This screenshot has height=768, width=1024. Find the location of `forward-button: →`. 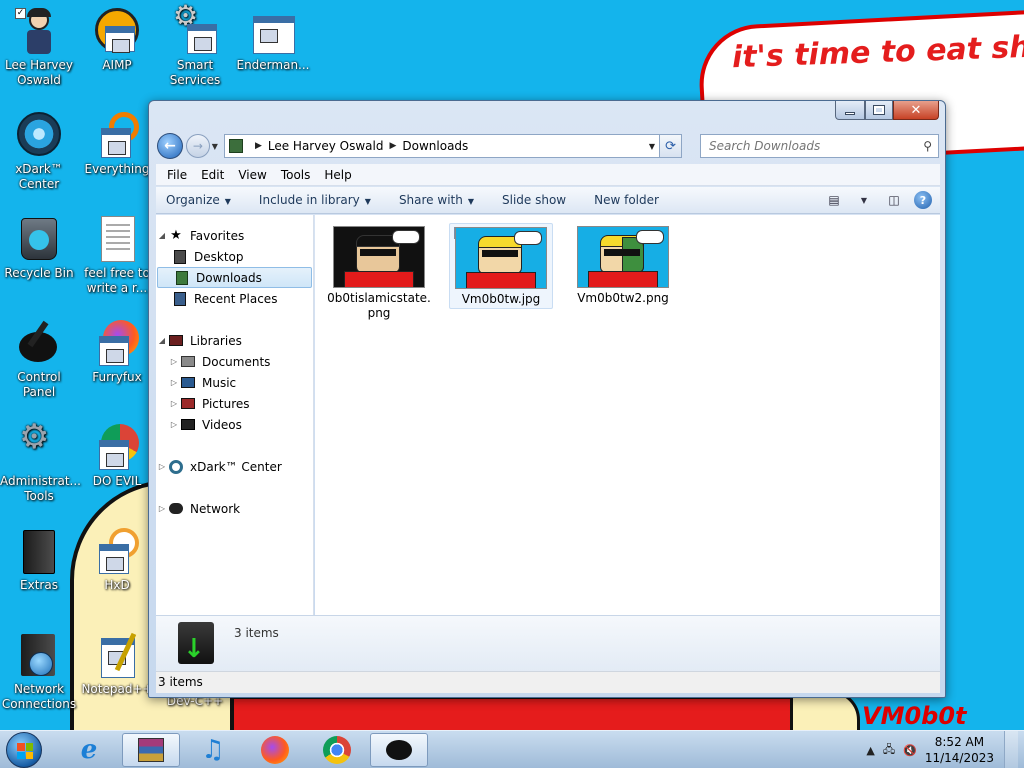

forward-button: → is located at coordinates (197, 146).